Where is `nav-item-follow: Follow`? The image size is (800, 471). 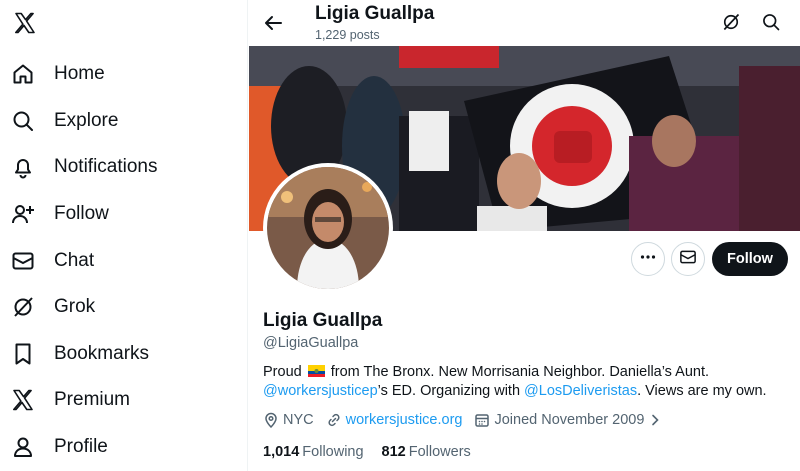
nav-item-follow: Follow is located at coordinates (124, 214).